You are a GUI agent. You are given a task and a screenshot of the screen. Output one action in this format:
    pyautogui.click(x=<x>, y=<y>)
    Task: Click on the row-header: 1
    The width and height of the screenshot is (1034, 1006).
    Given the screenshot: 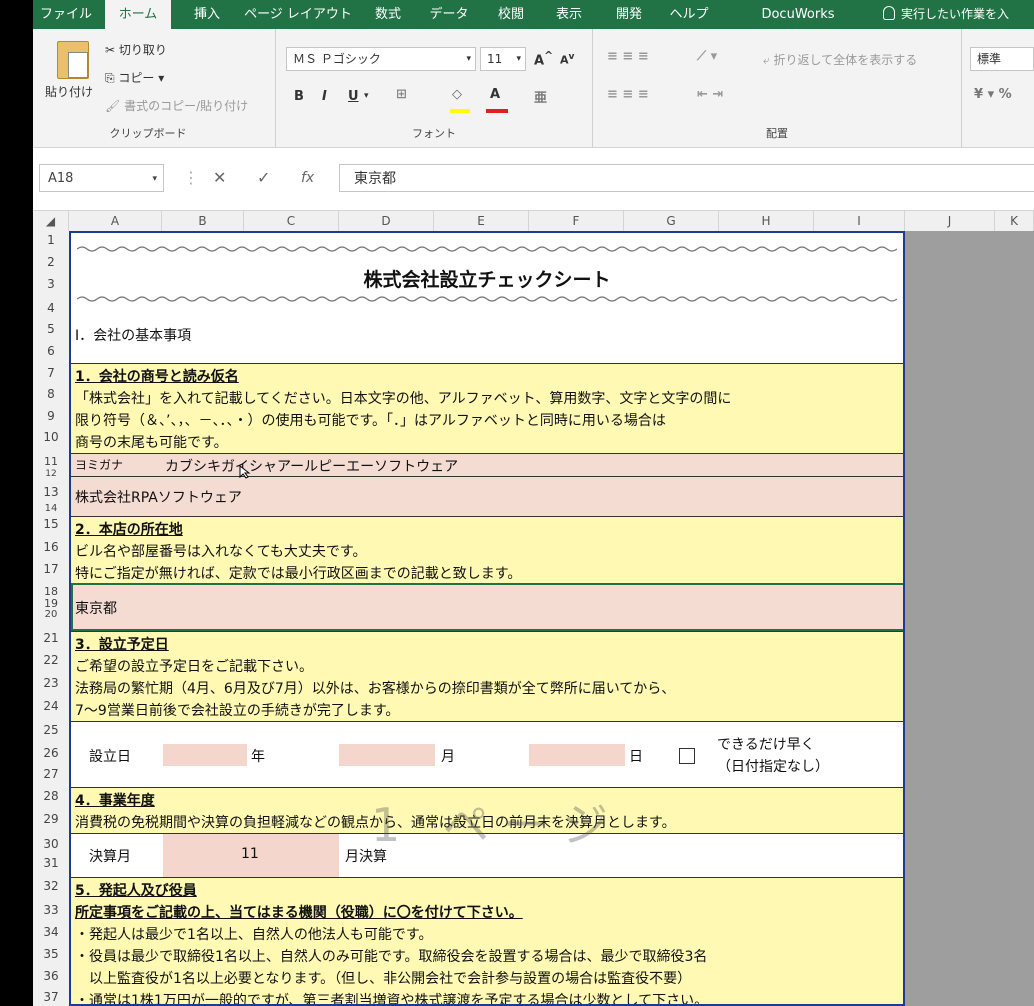 What is the action you would take?
    pyautogui.click(x=51, y=240)
    